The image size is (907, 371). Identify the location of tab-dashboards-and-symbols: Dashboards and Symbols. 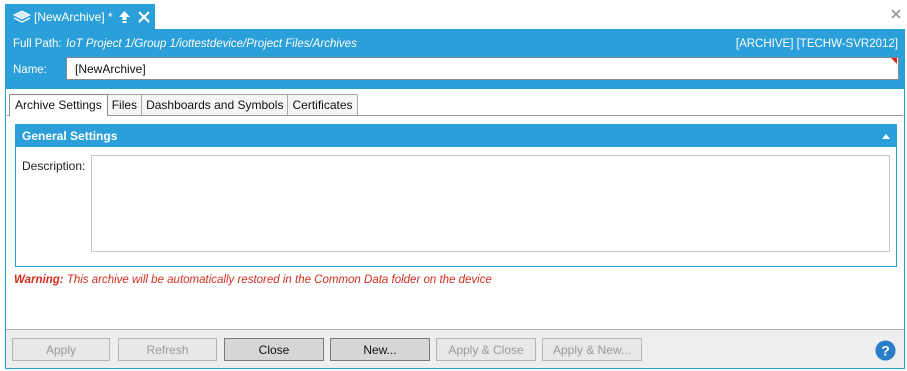
(215, 104).